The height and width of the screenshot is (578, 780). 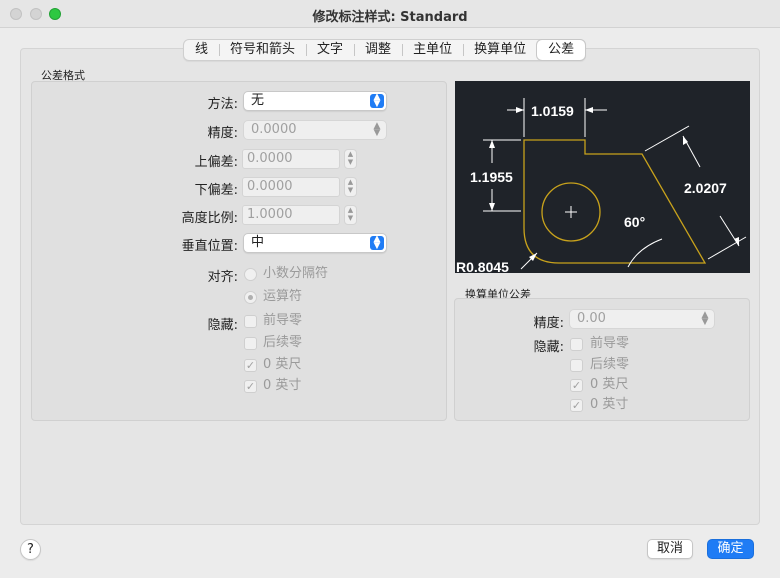 I want to click on ok-button: 确定, so click(x=730, y=549).